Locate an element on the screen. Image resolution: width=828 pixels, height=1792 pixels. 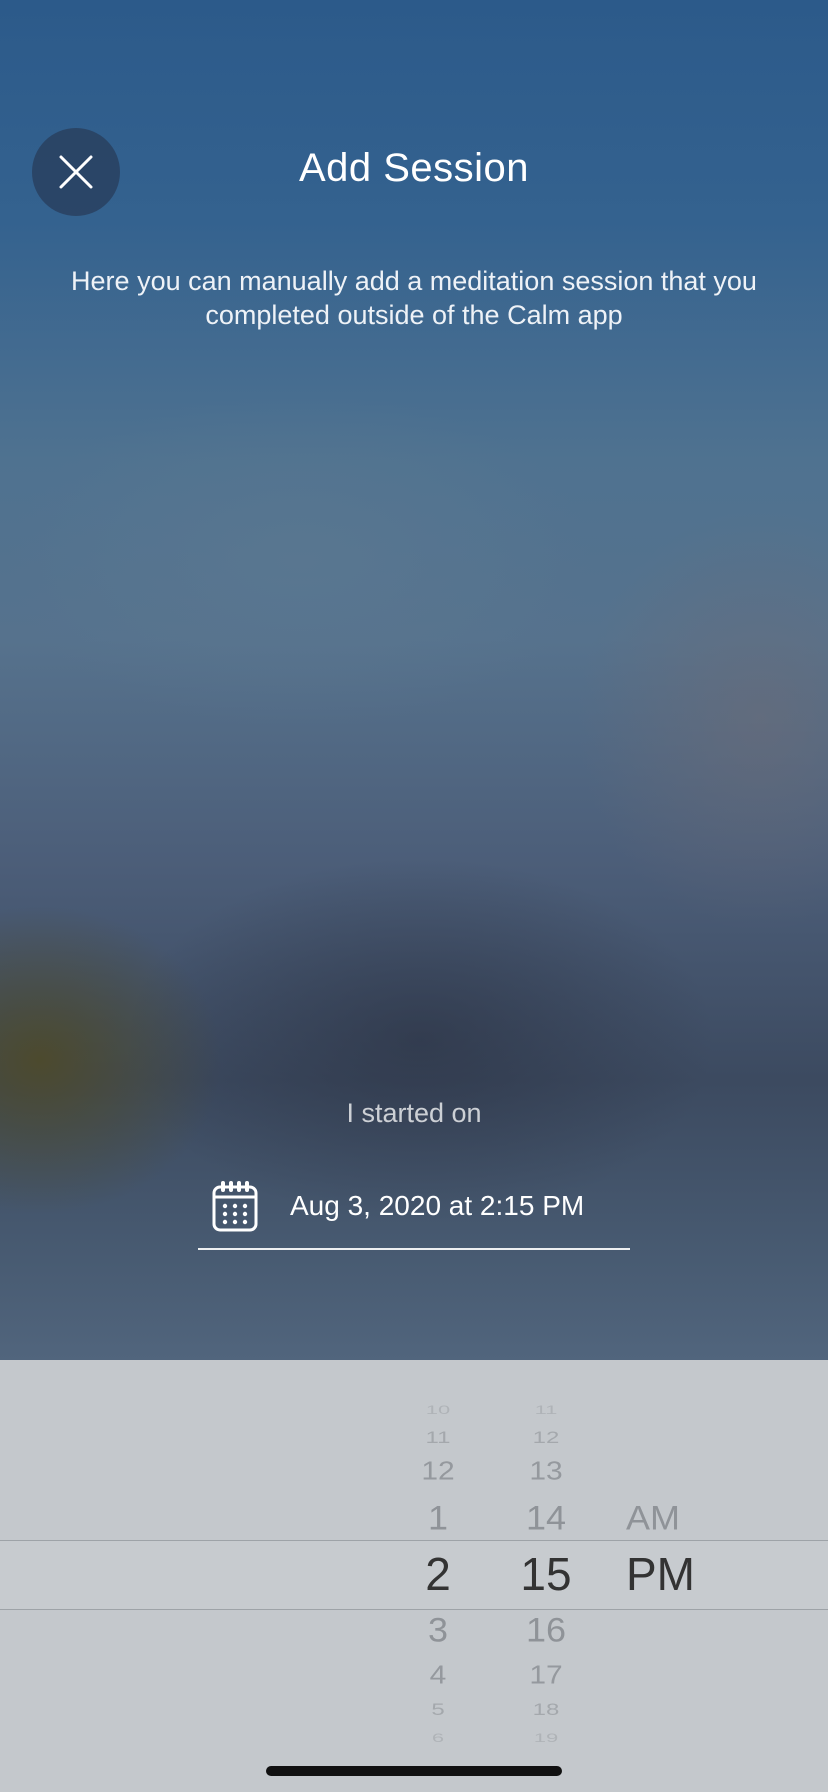
started-on-label: I started on is located at coordinates (414, 1113).